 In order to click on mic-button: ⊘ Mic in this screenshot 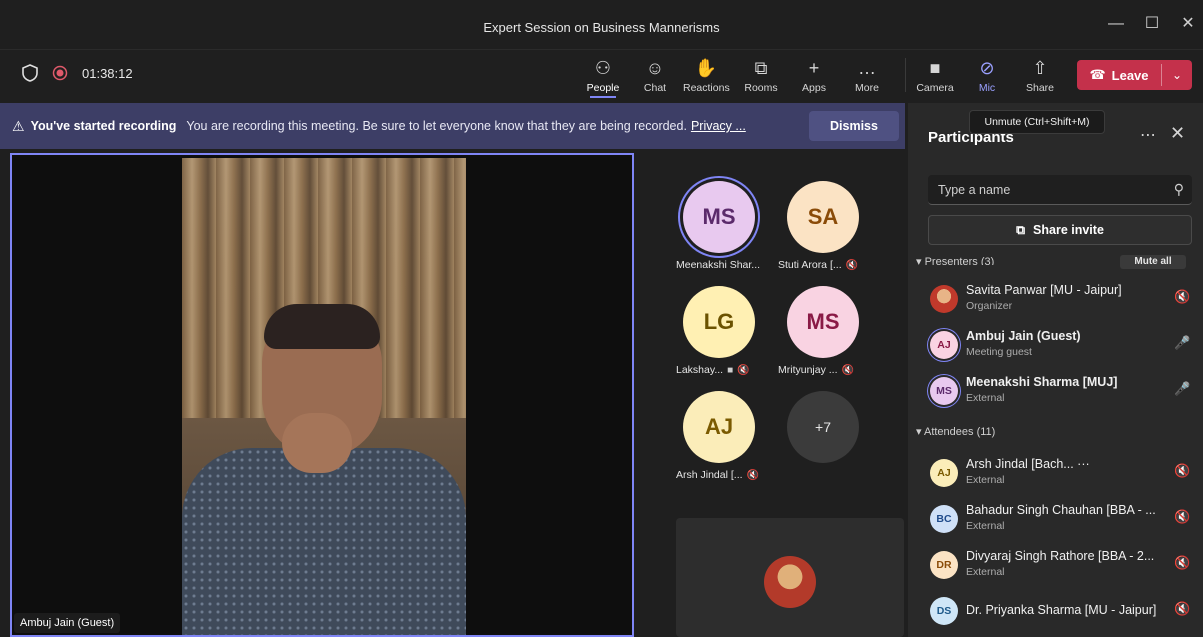, I will do `click(987, 75)`.